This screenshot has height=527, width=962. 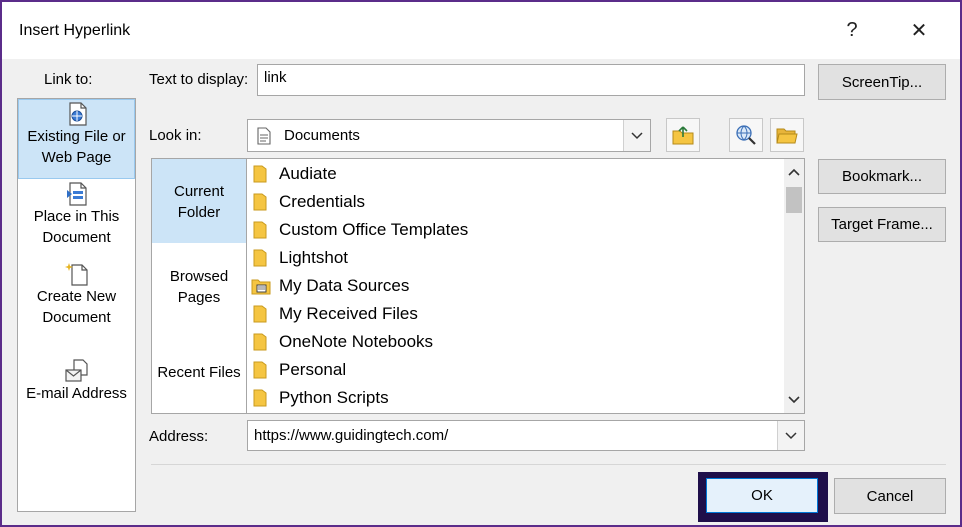 I want to click on existing-file-icon, so click(x=77, y=114).